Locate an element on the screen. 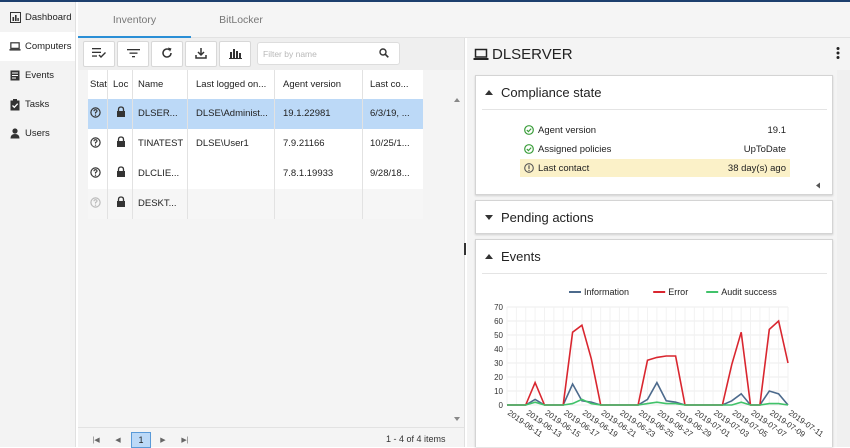 The height and width of the screenshot is (448, 850). column-header-locked: Loc is located at coordinates (120, 85).